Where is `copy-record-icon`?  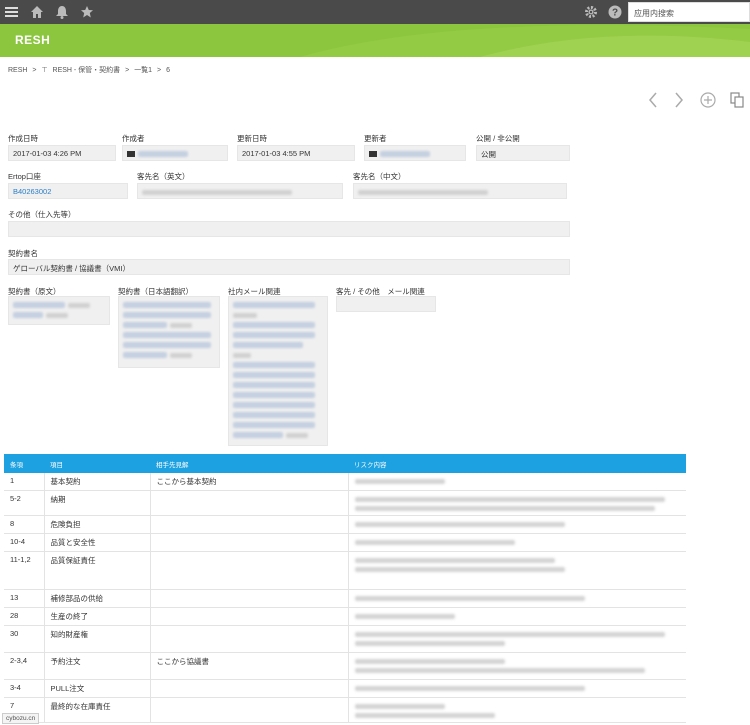 copy-record-icon is located at coordinates (737, 100).